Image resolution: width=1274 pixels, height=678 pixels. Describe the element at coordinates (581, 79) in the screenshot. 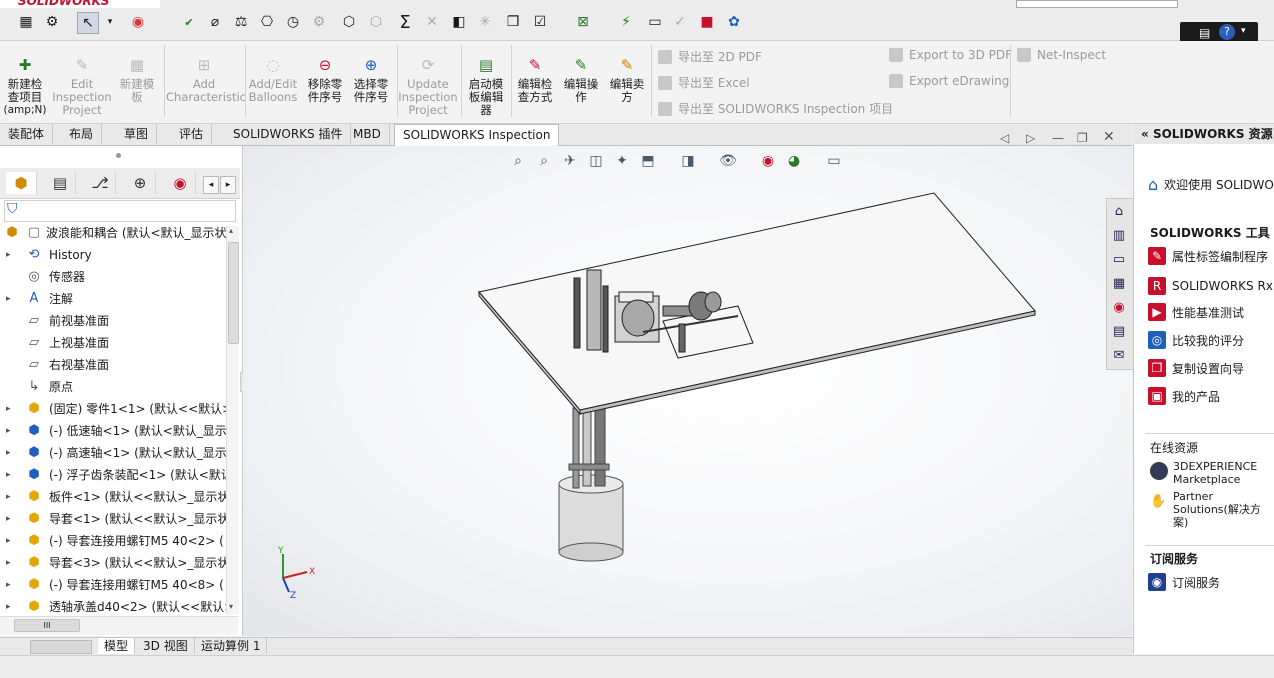

I see `edit-operation-button: ✎ 编辑操 作` at that location.